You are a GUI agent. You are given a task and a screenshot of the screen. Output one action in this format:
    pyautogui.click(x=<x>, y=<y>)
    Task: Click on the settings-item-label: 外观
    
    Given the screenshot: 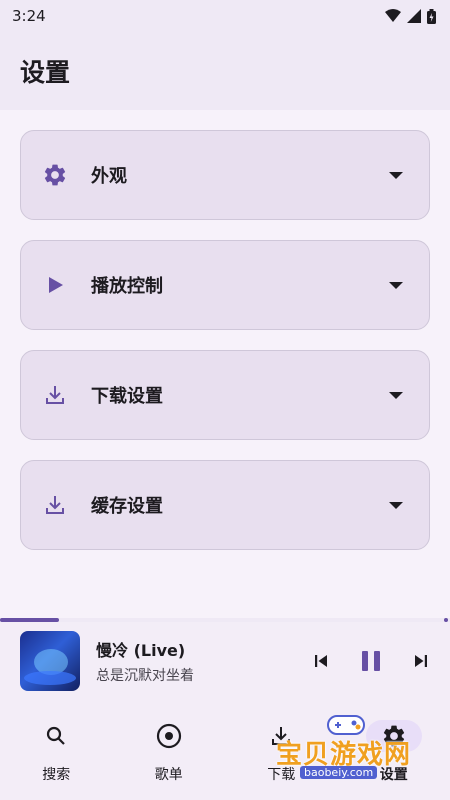 What is the action you would take?
    pyautogui.click(x=109, y=176)
    